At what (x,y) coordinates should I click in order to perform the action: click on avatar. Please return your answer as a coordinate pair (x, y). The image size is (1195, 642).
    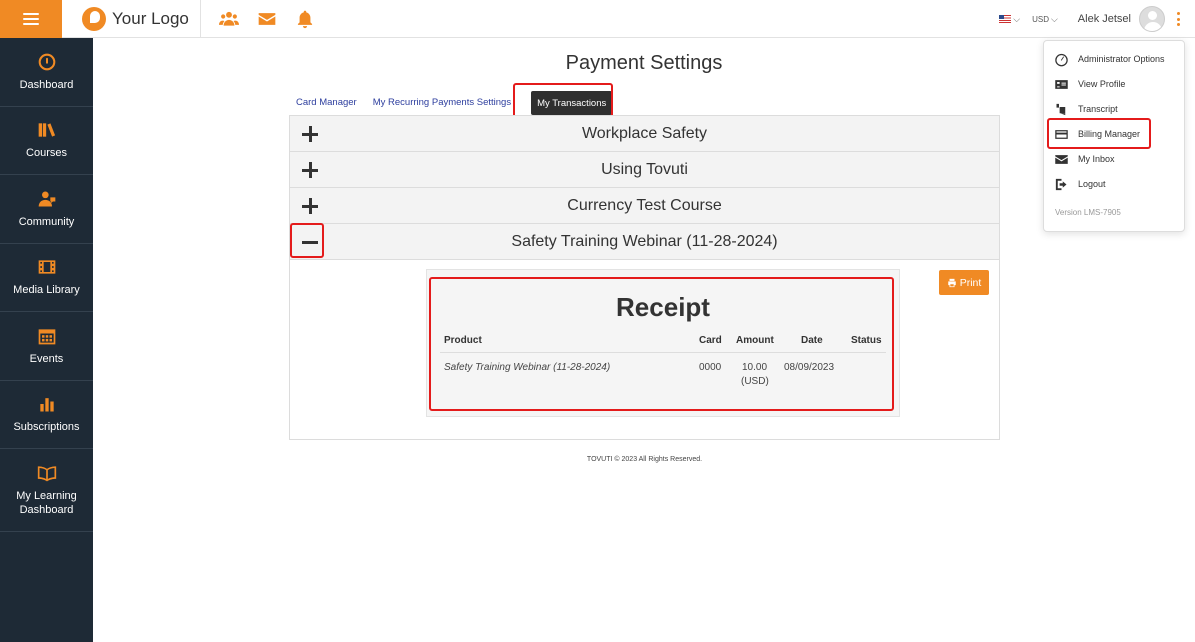
    Looking at the image, I should click on (1152, 19).